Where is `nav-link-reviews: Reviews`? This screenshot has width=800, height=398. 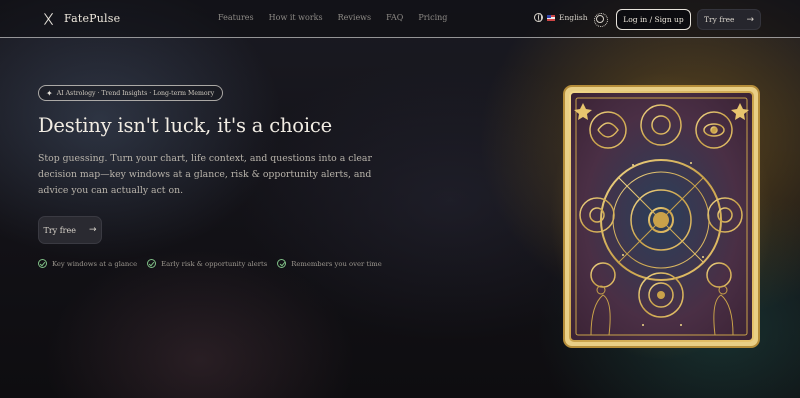
nav-link-reviews: Reviews is located at coordinates (355, 17).